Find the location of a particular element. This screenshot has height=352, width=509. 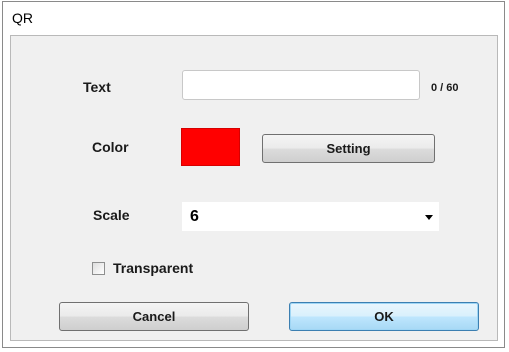

chevron-down-icon is located at coordinates (429, 217).